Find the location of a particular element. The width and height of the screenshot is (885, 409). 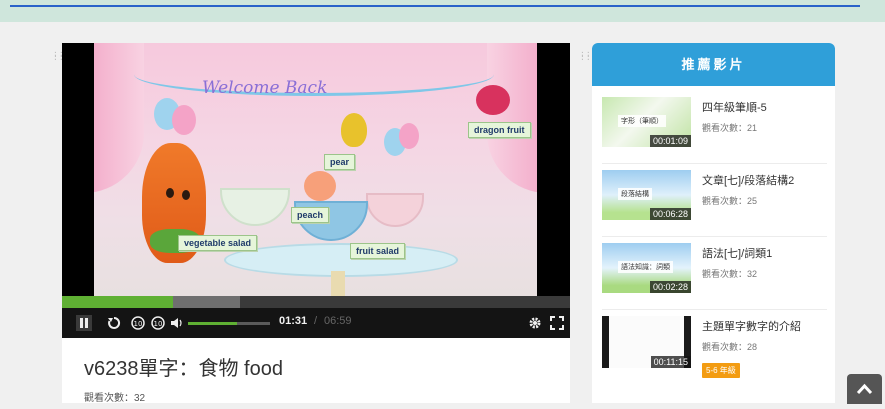

top-link is located at coordinates (435, 3).